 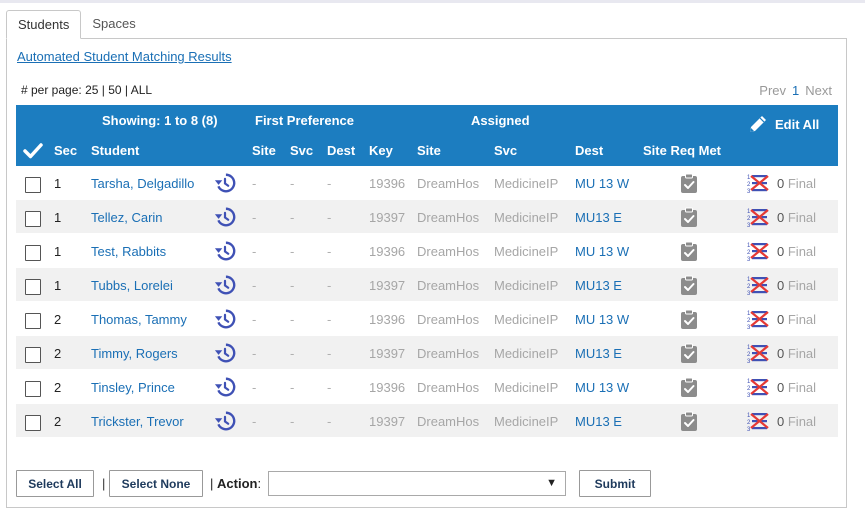 I want to click on first-preference-header: First Preference, so click(x=304, y=120).